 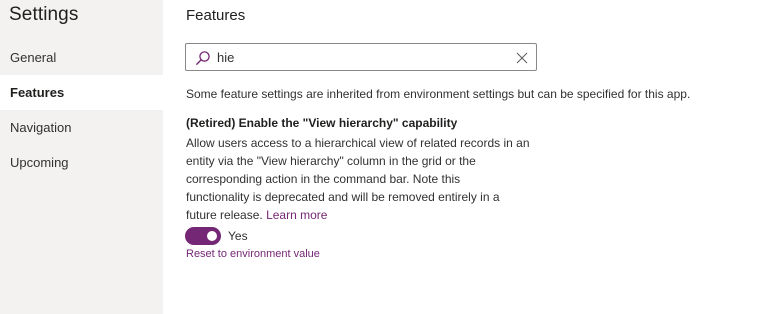 I want to click on description-last-line: future release. Learn more, so click(x=366, y=215).